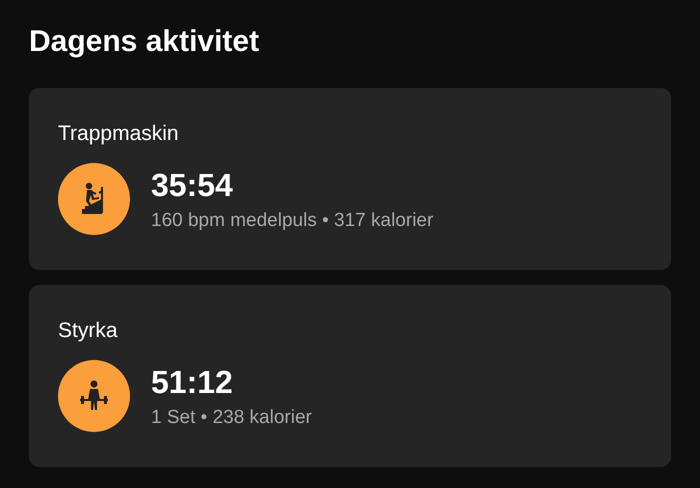  What do you see at coordinates (88, 331) in the screenshot?
I see `activity-name: Styrka` at bounding box center [88, 331].